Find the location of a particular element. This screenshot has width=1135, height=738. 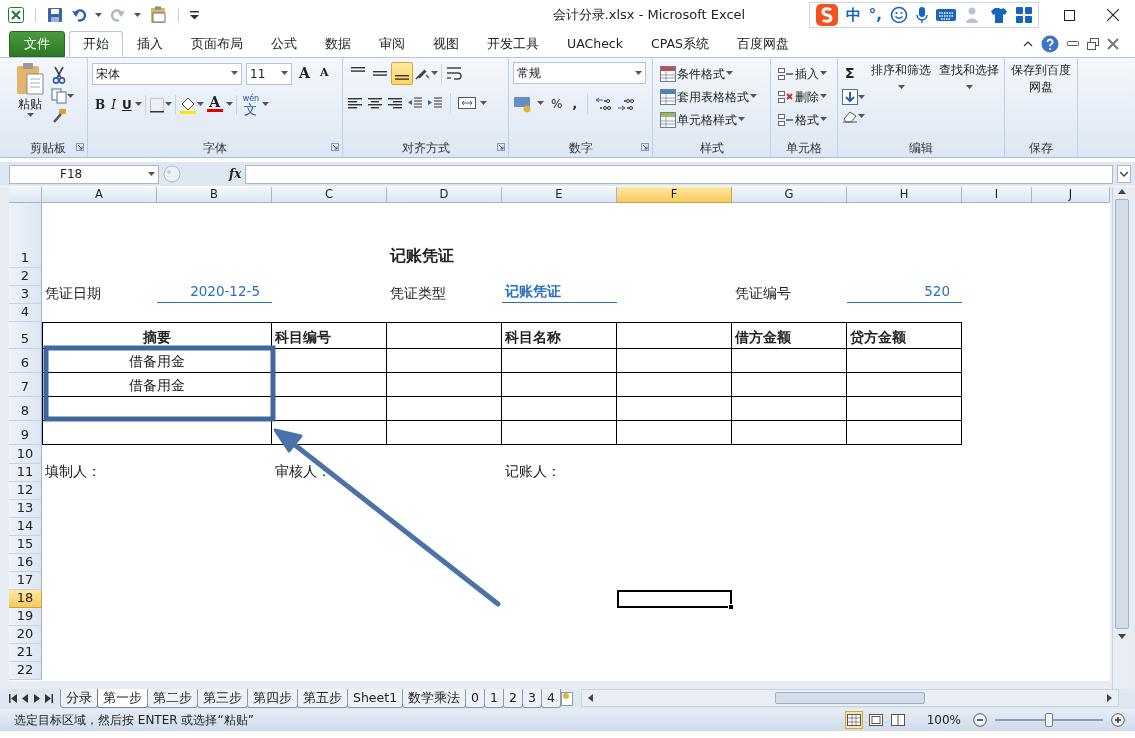

phonetic-guide-button: wén 文 is located at coordinates (251, 104).